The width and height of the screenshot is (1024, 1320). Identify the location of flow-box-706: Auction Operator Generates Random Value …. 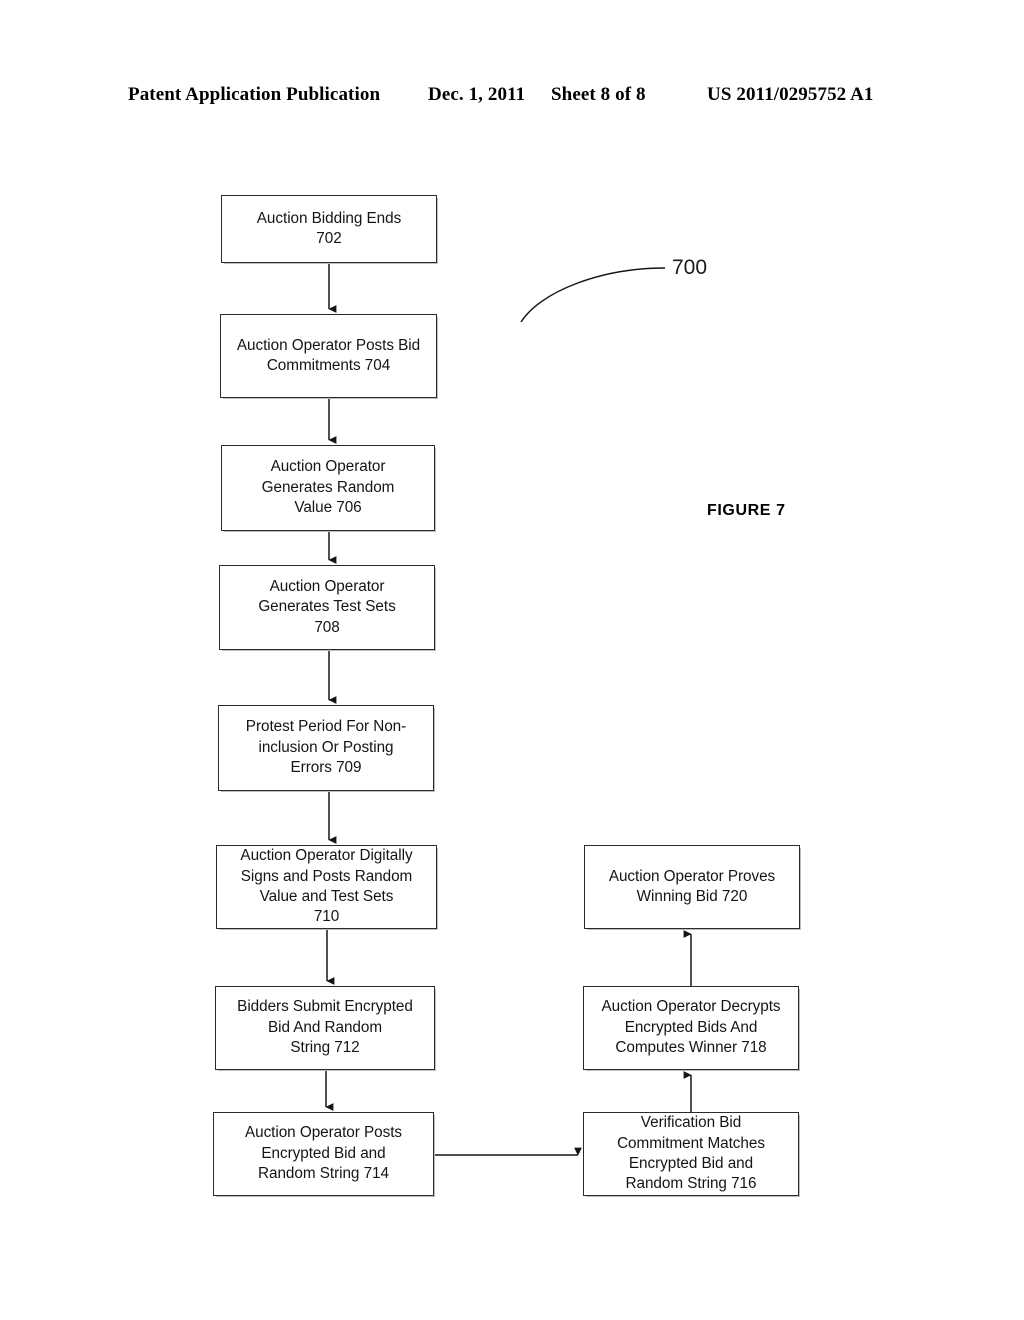
(328, 488).